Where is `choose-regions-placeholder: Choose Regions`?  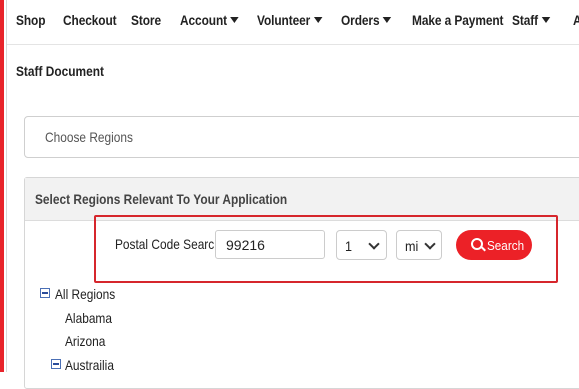 choose-regions-placeholder: Choose Regions is located at coordinates (89, 137).